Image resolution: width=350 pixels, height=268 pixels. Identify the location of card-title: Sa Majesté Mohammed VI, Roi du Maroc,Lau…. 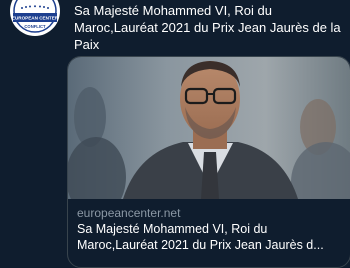
(209, 237).